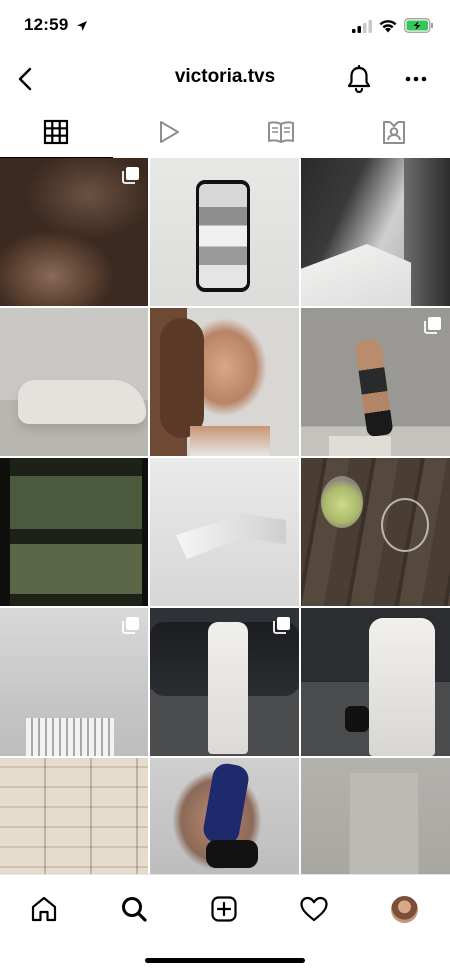 This screenshot has width=450, height=974. I want to click on nav-home, so click(44, 909).